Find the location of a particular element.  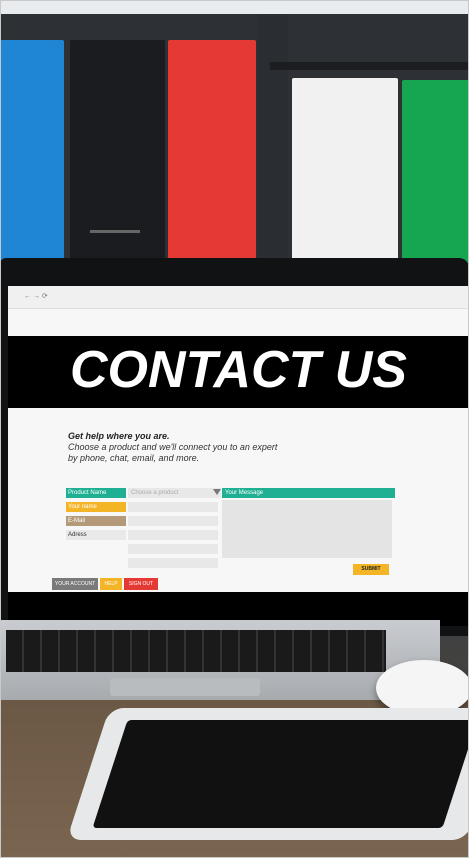

black-binder is located at coordinates (117, 152).